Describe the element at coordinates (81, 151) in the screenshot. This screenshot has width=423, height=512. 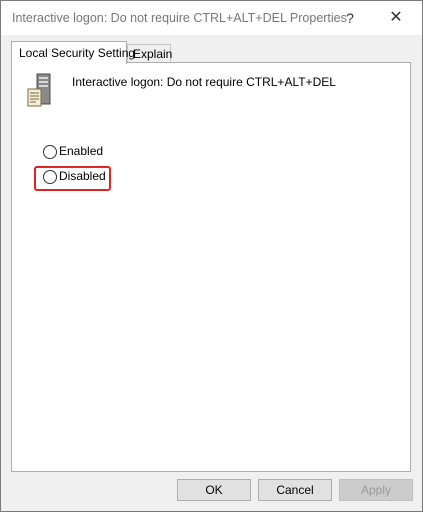
I see `enabled-label: Enabled` at that location.